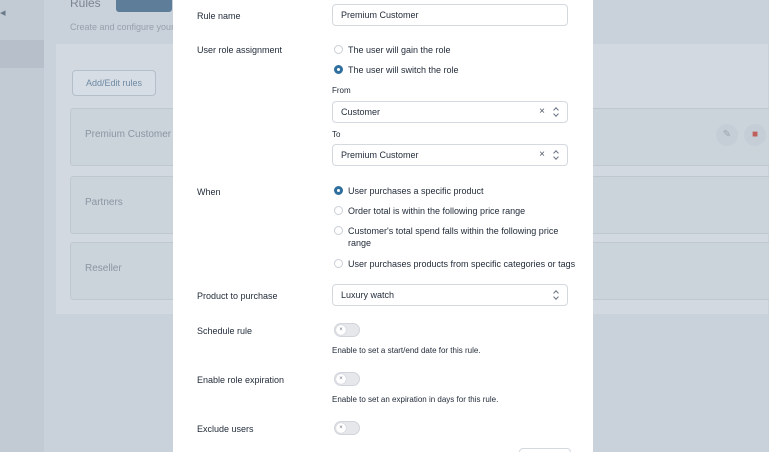 The height and width of the screenshot is (452, 769). Describe the element at coordinates (219, 16) in the screenshot. I see `rule-name-label: Rule name` at that location.